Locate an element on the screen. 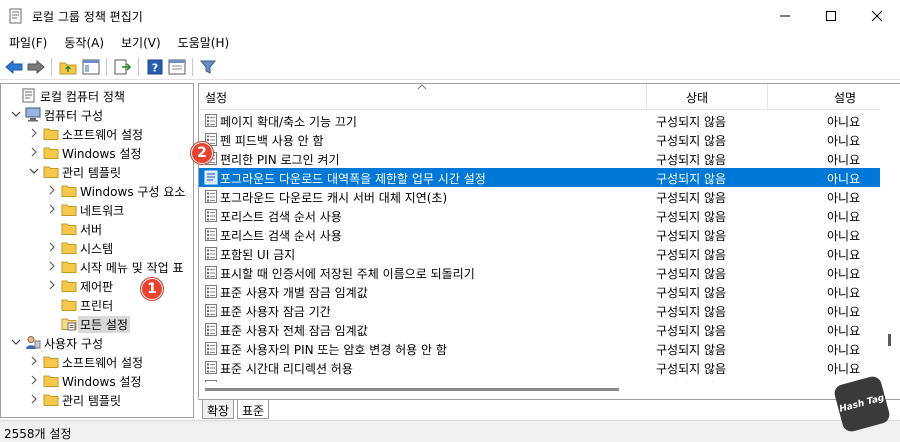 Image resolution: width=900 pixels, height=442 pixels. column-header-setting: 설정 is located at coordinates (216, 97).